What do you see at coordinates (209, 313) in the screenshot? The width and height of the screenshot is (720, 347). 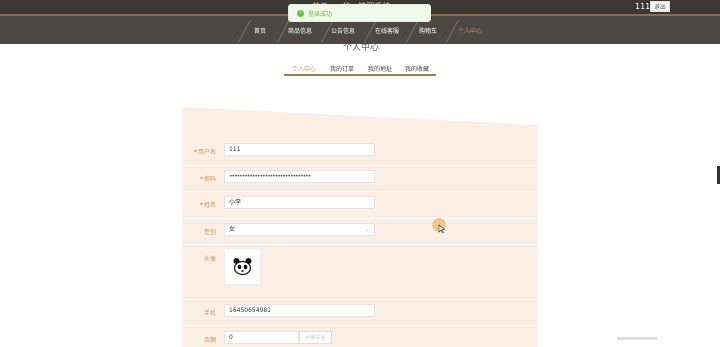 I see `phone-label: 手机` at bounding box center [209, 313].